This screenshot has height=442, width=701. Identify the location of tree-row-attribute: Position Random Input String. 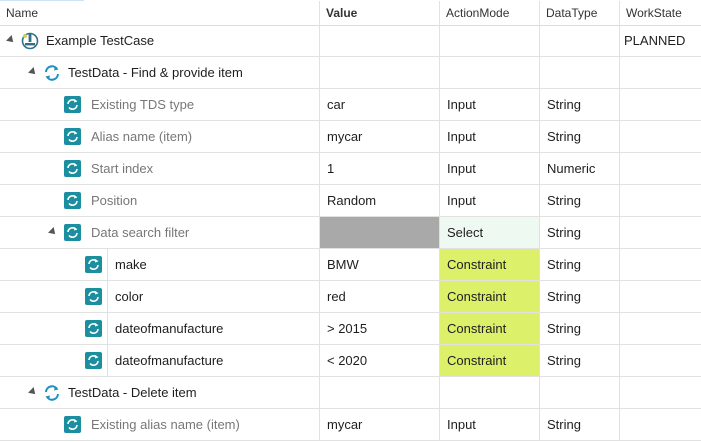
(350, 201).